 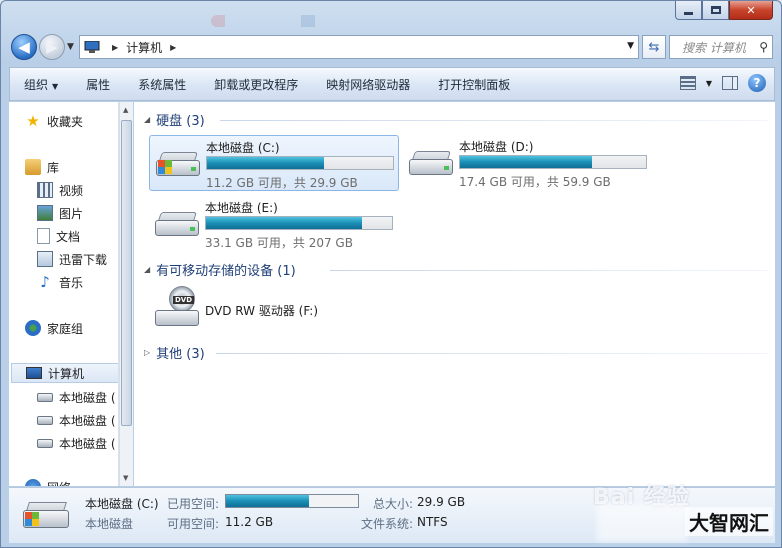 What do you see at coordinates (76, 443) in the screenshot?
I see `sidebar-item-disk-e: 本地磁盘 (` at bounding box center [76, 443].